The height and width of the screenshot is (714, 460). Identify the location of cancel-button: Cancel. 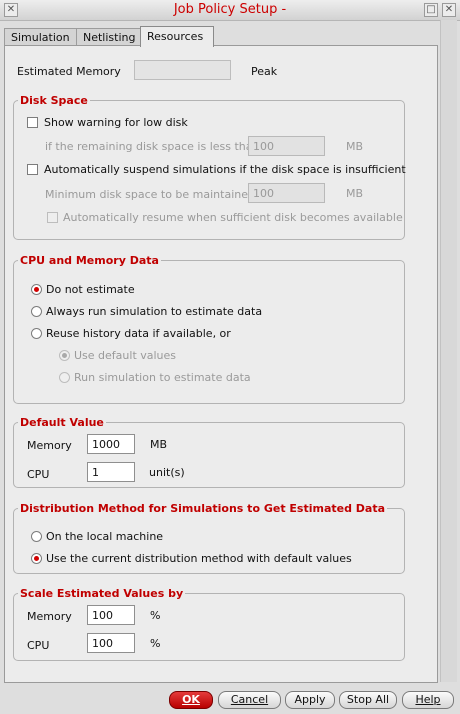
(249, 700).